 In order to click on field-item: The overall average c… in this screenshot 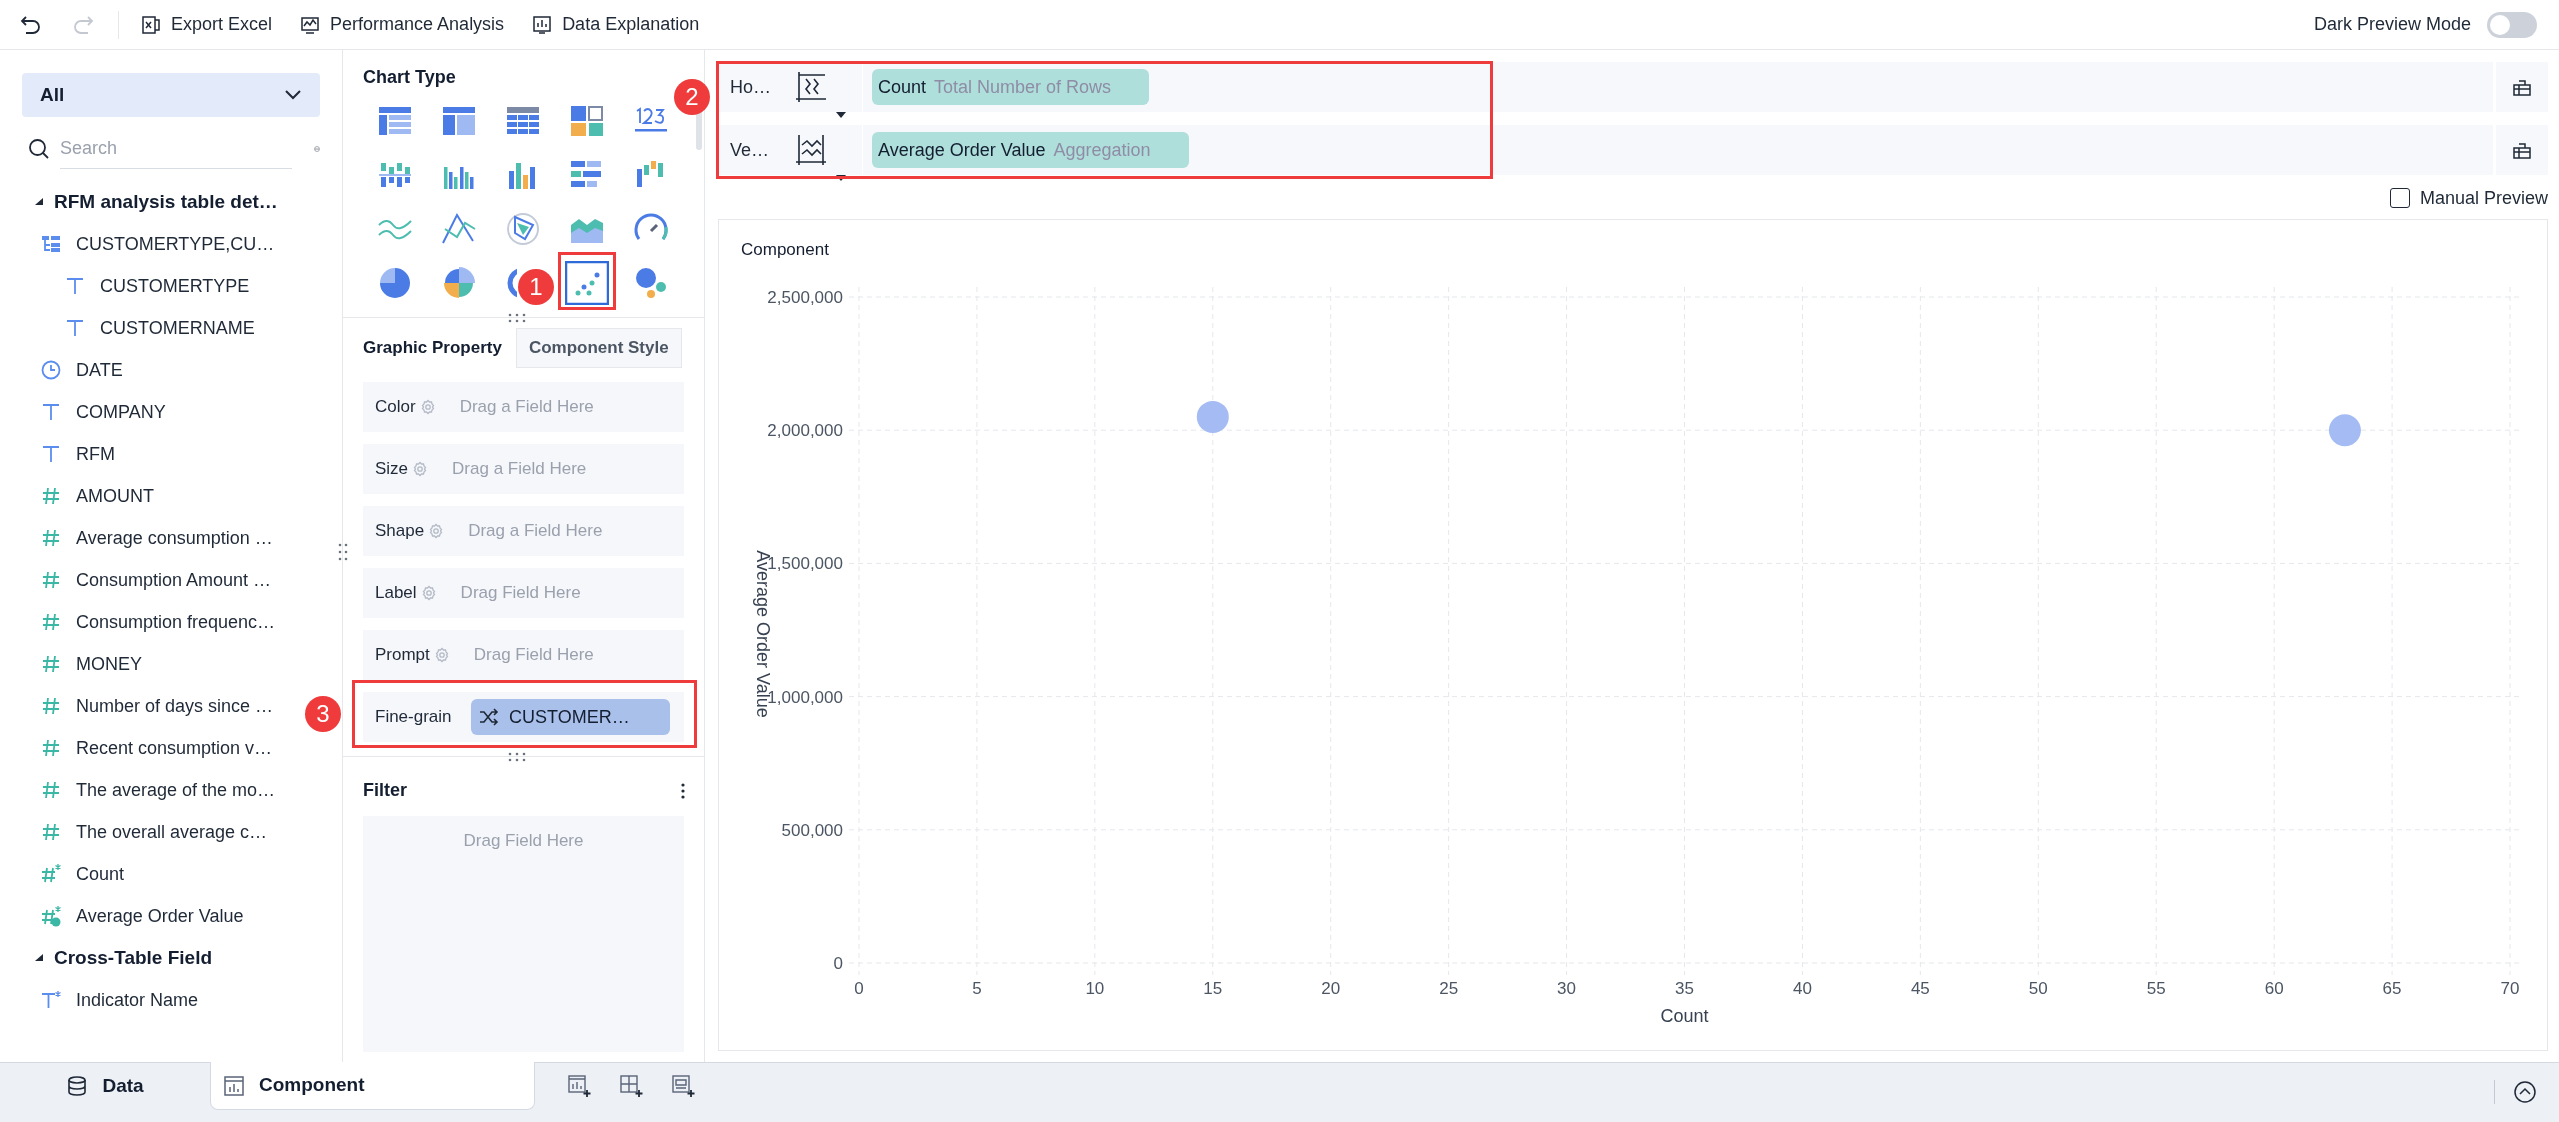, I will do `click(172, 832)`.